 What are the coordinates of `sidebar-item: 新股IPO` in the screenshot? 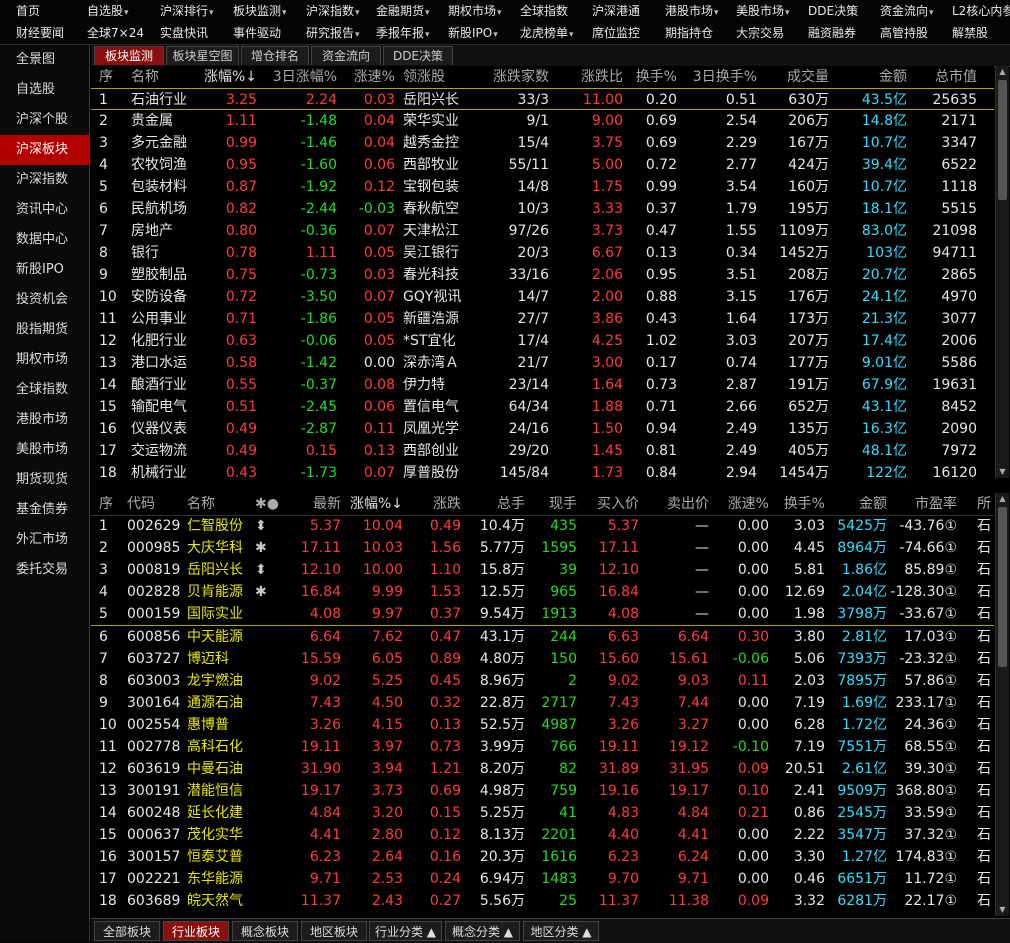 It's located at (44, 270).